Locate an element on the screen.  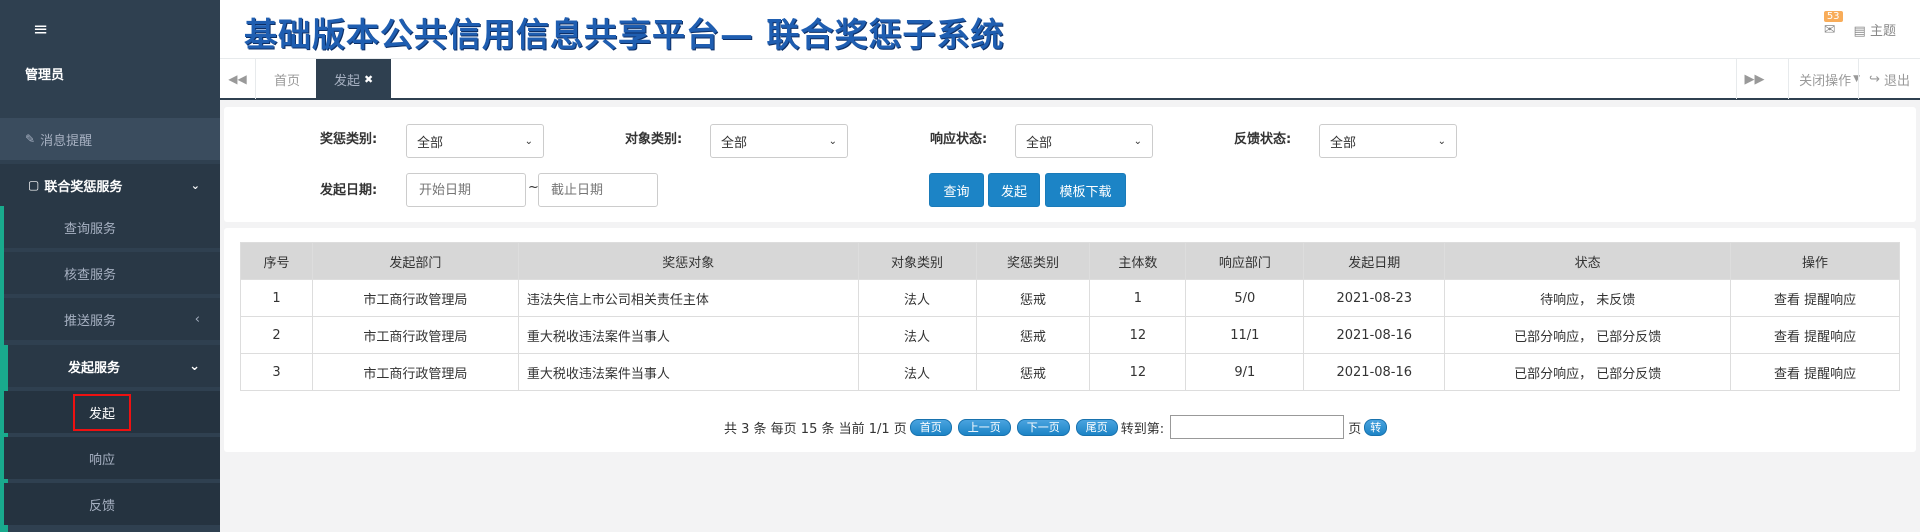
sidebar-item-label: 查询服务 is located at coordinates (90, 229).